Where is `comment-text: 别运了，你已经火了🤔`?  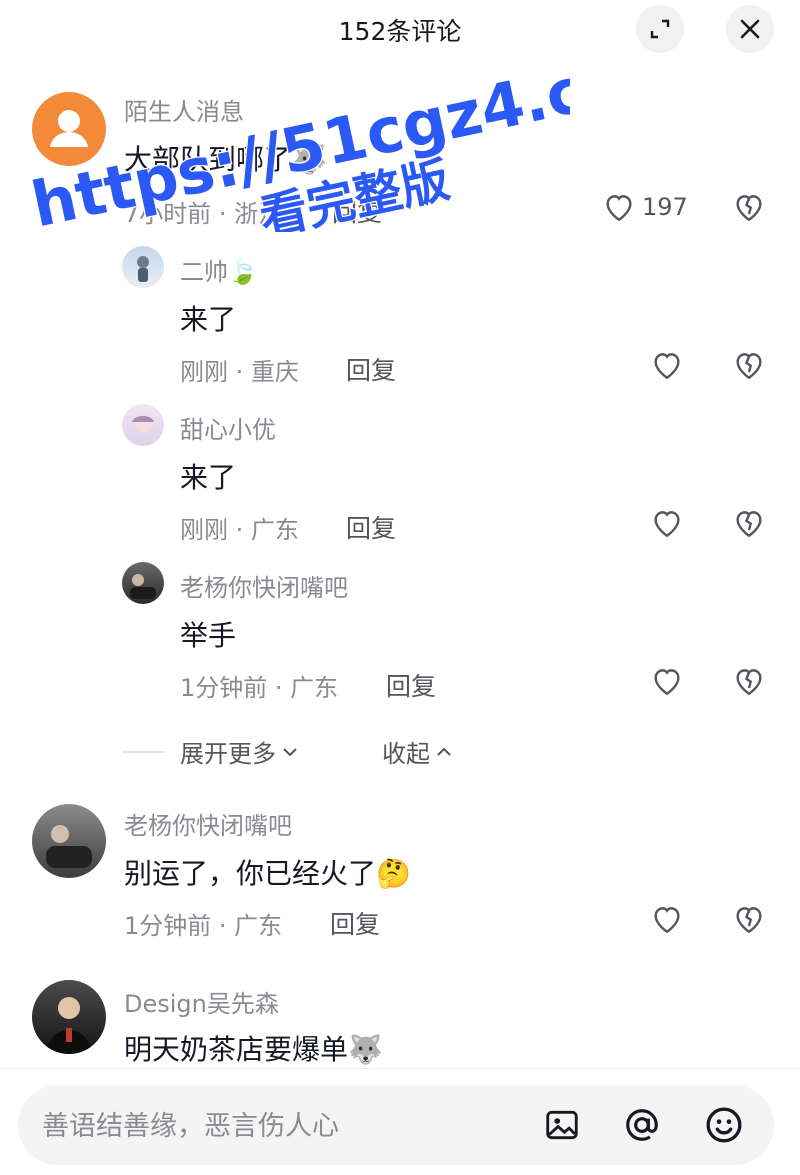
comment-text: 别运了，你已经火了🤔 is located at coordinates (267, 872).